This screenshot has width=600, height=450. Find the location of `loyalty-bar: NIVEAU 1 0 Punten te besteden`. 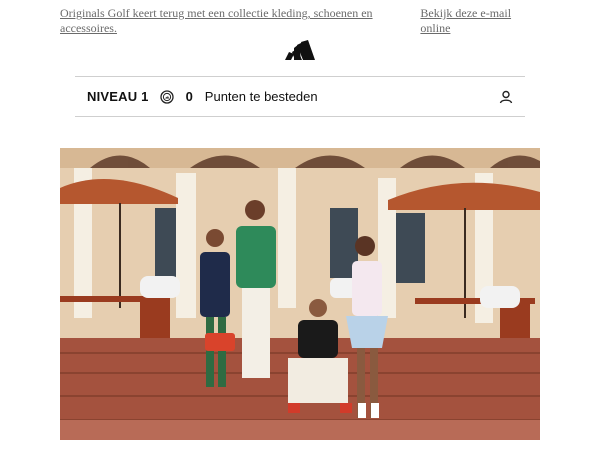

loyalty-bar: NIVEAU 1 0 Punten te besteden is located at coordinates (300, 96).